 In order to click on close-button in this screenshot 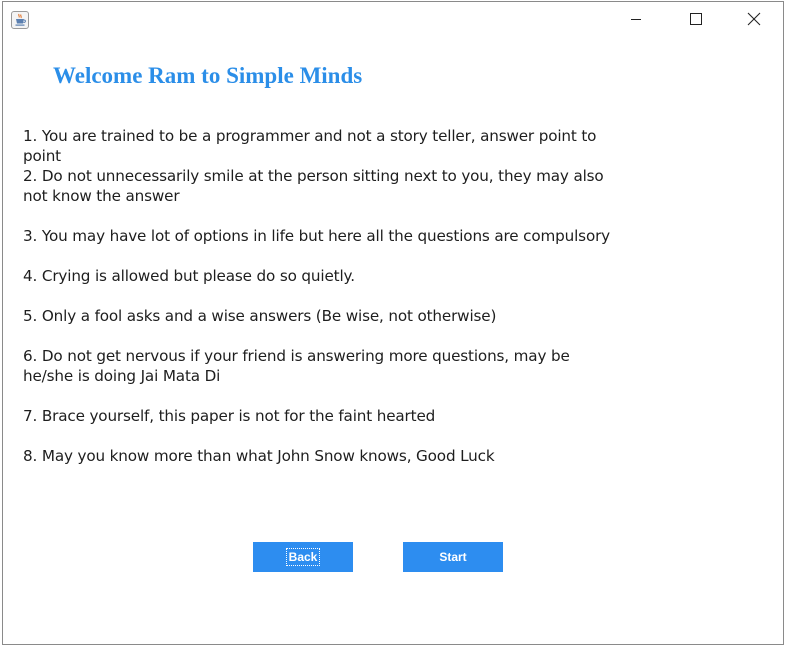, I will do `click(754, 18)`.